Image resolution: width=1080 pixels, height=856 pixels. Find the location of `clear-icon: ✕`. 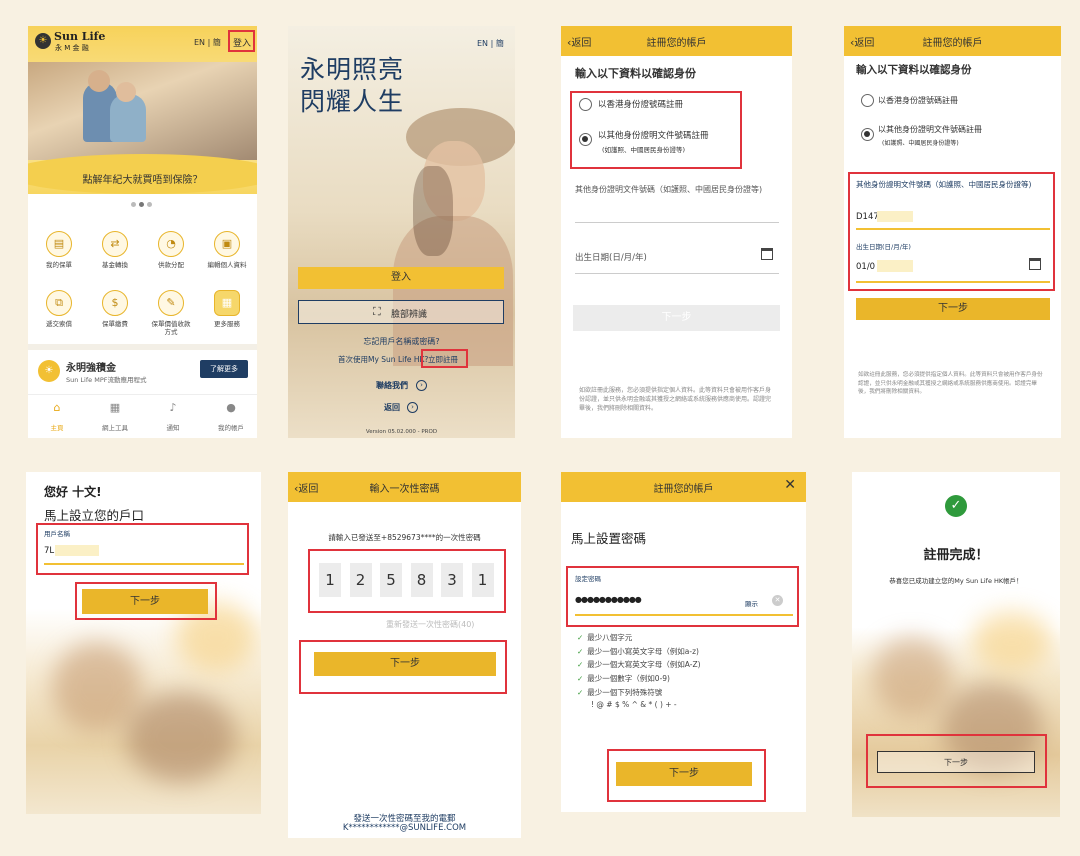

clear-icon: ✕ is located at coordinates (777, 600).